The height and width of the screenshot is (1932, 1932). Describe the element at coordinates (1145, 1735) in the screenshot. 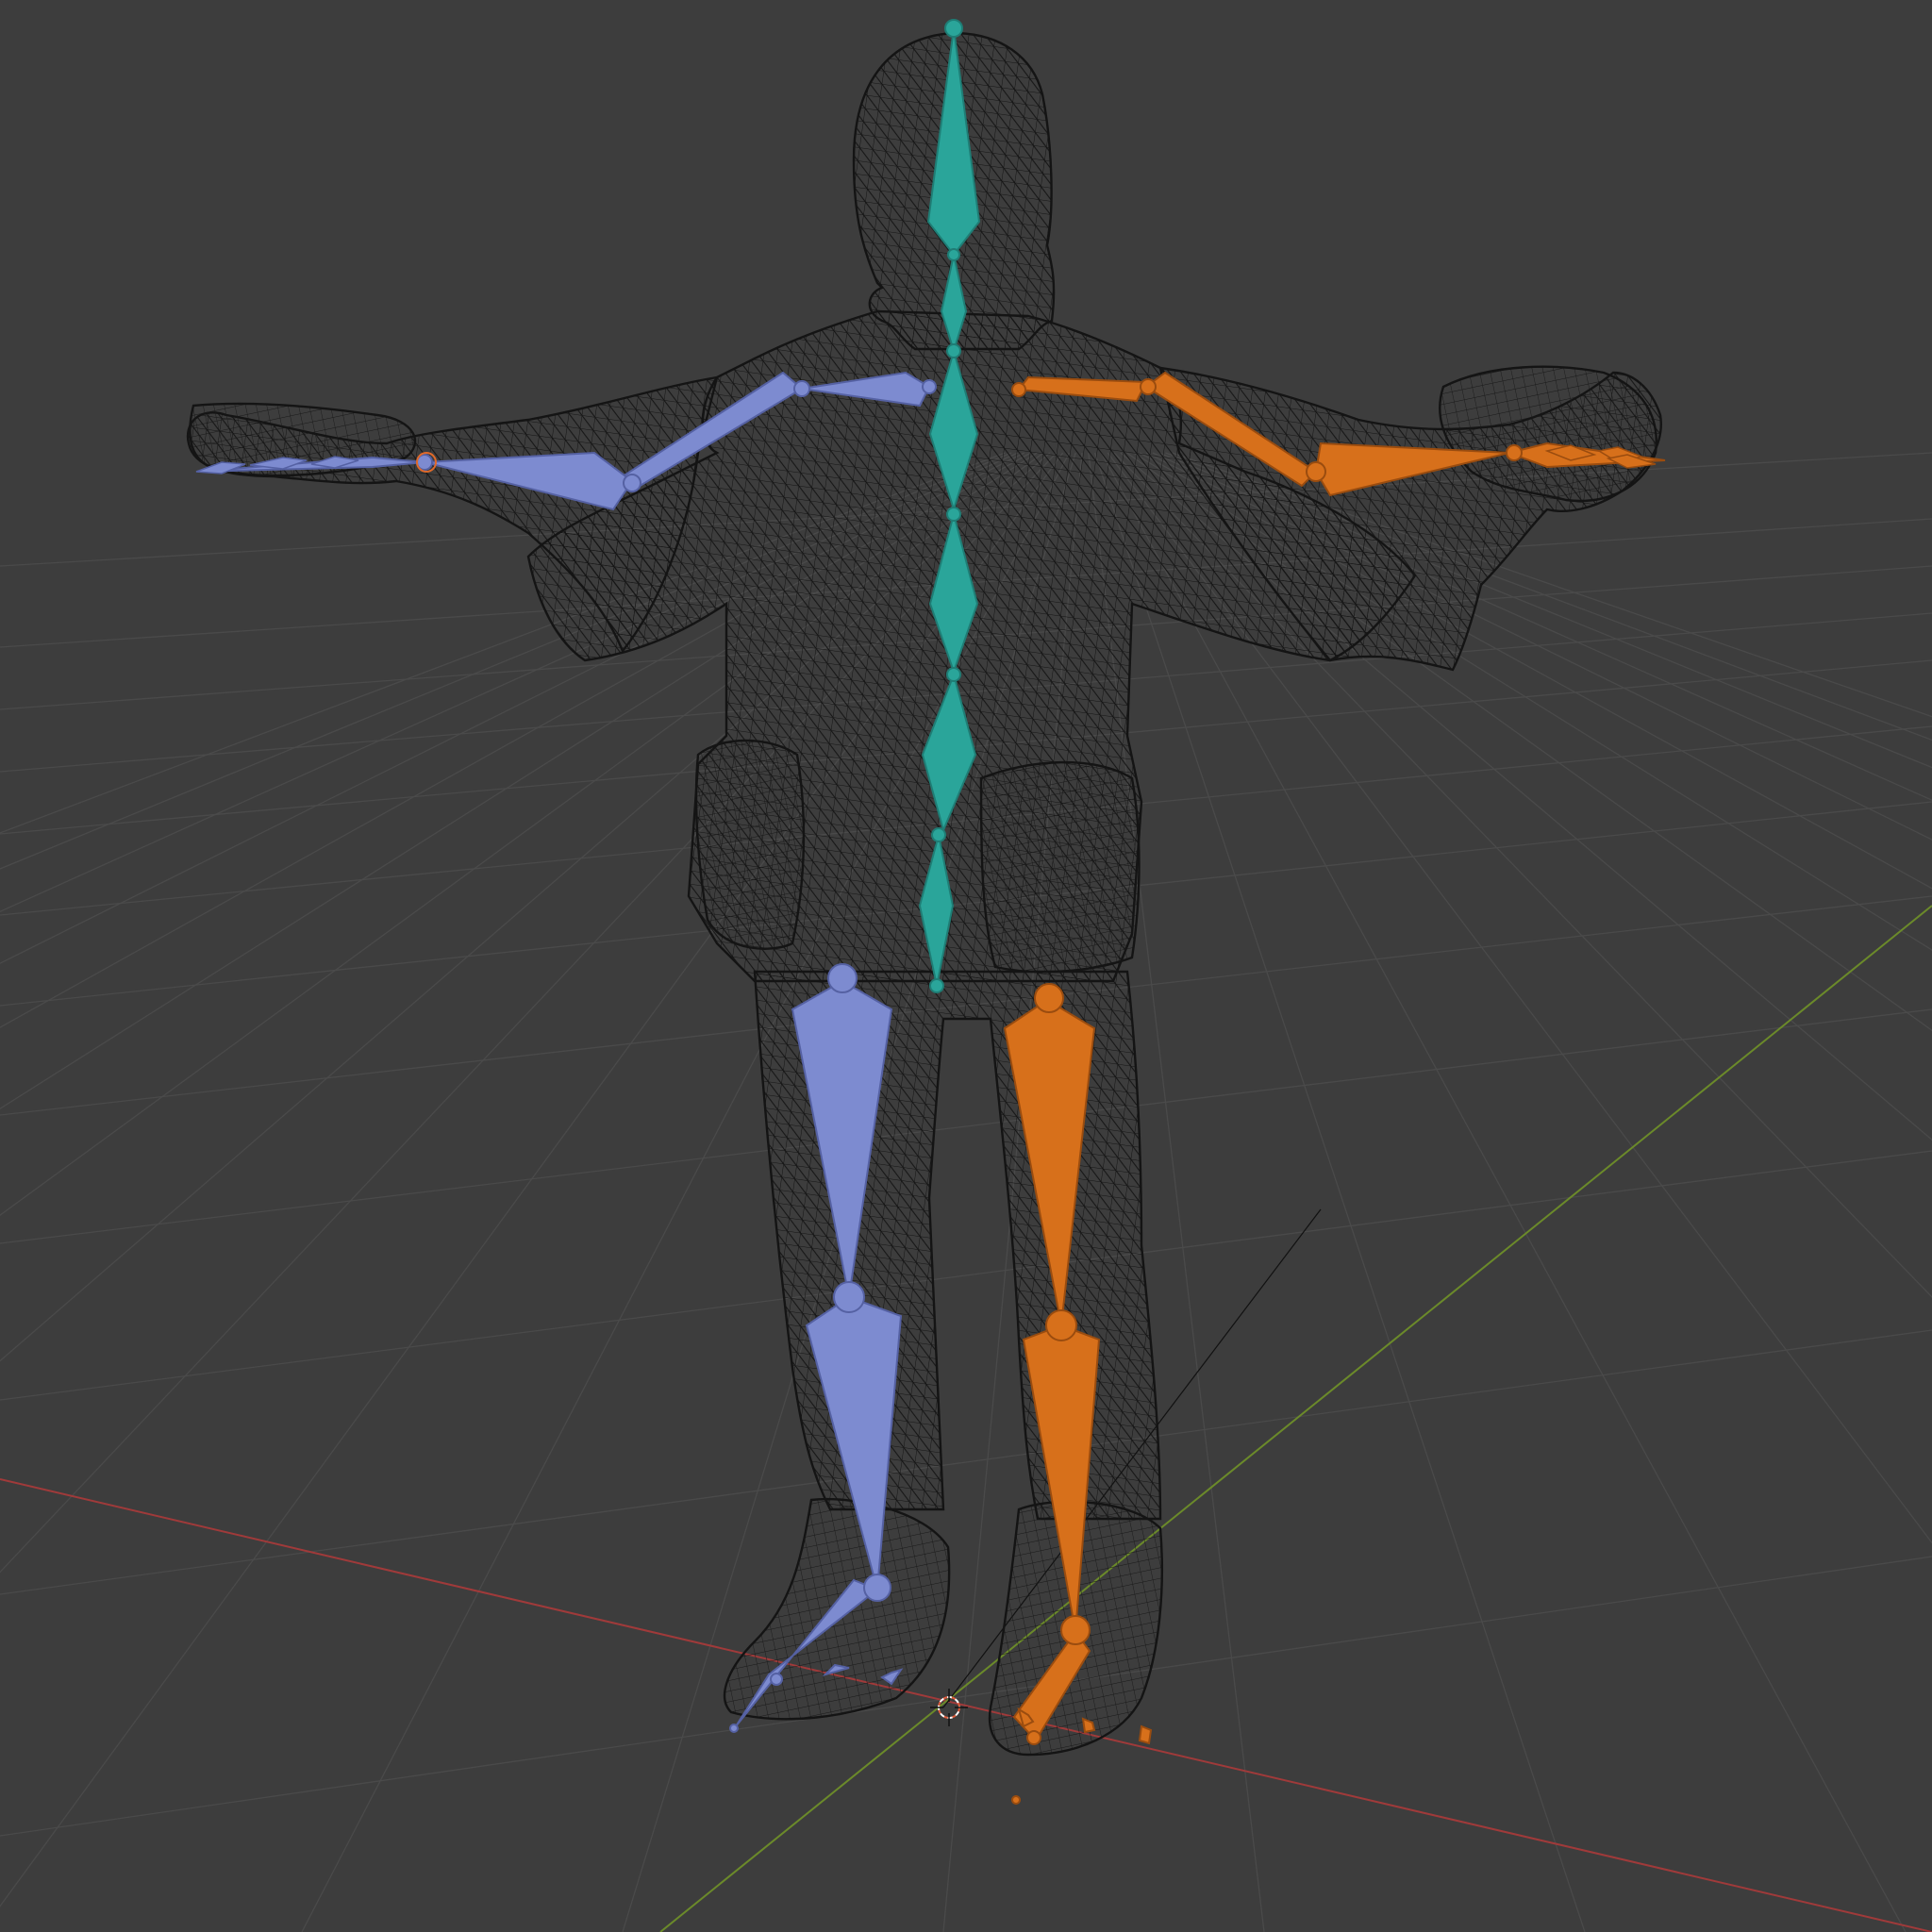

I see `bone-right-toe-c` at that location.